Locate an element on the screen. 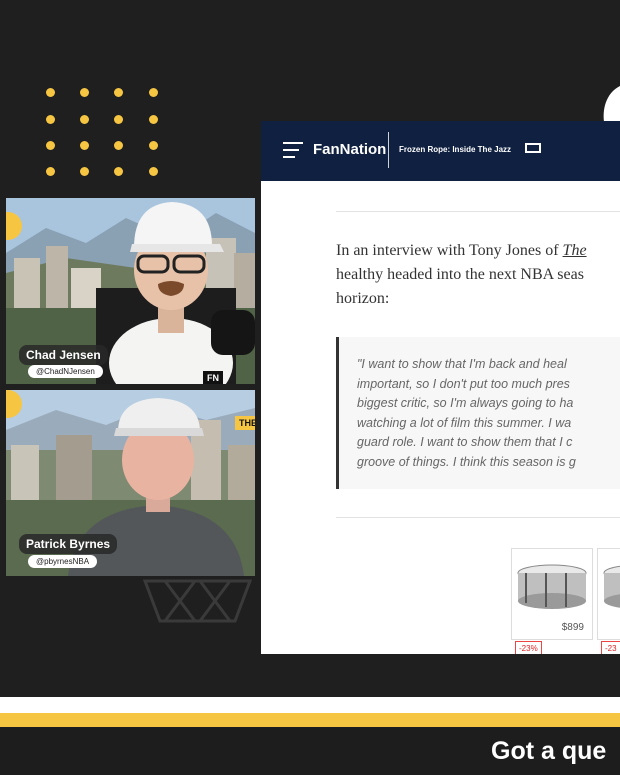 This screenshot has width=620, height=775. participant-name: Patrick Byrnes is located at coordinates (68, 544).